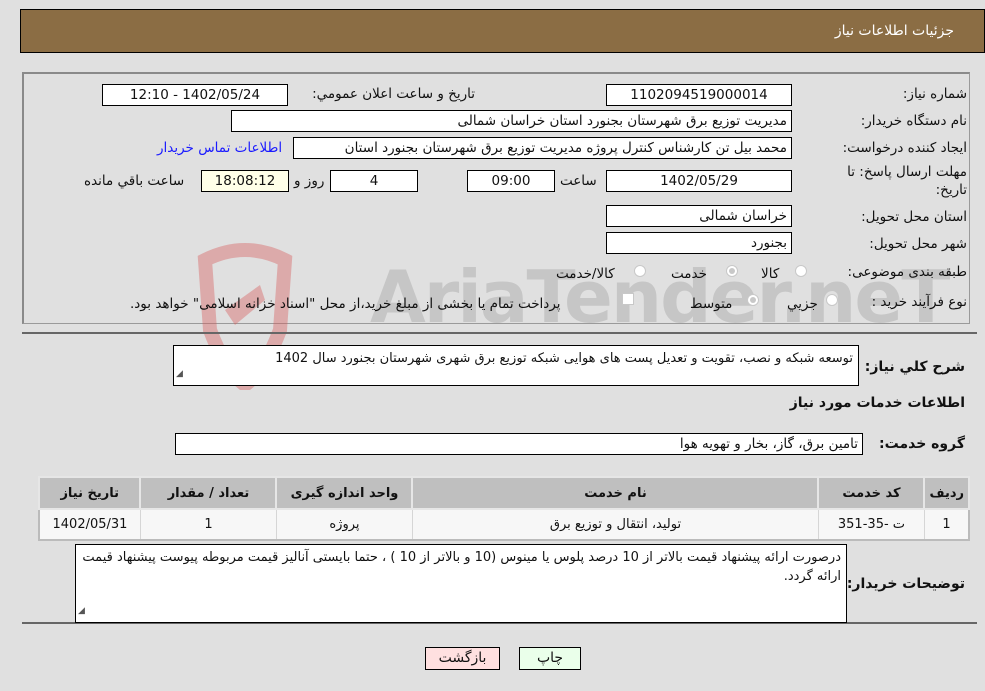 The height and width of the screenshot is (691, 985). What do you see at coordinates (89, 493) in the screenshot?
I see `col-header-need-date: تاریخ نیاز` at bounding box center [89, 493].